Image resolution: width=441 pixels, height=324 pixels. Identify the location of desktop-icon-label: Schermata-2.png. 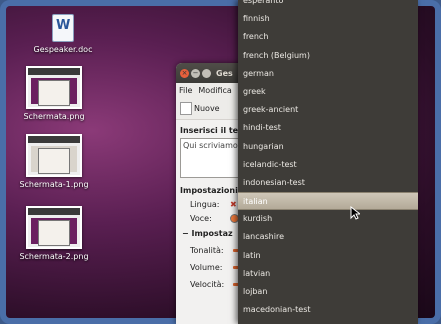
(54, 256).